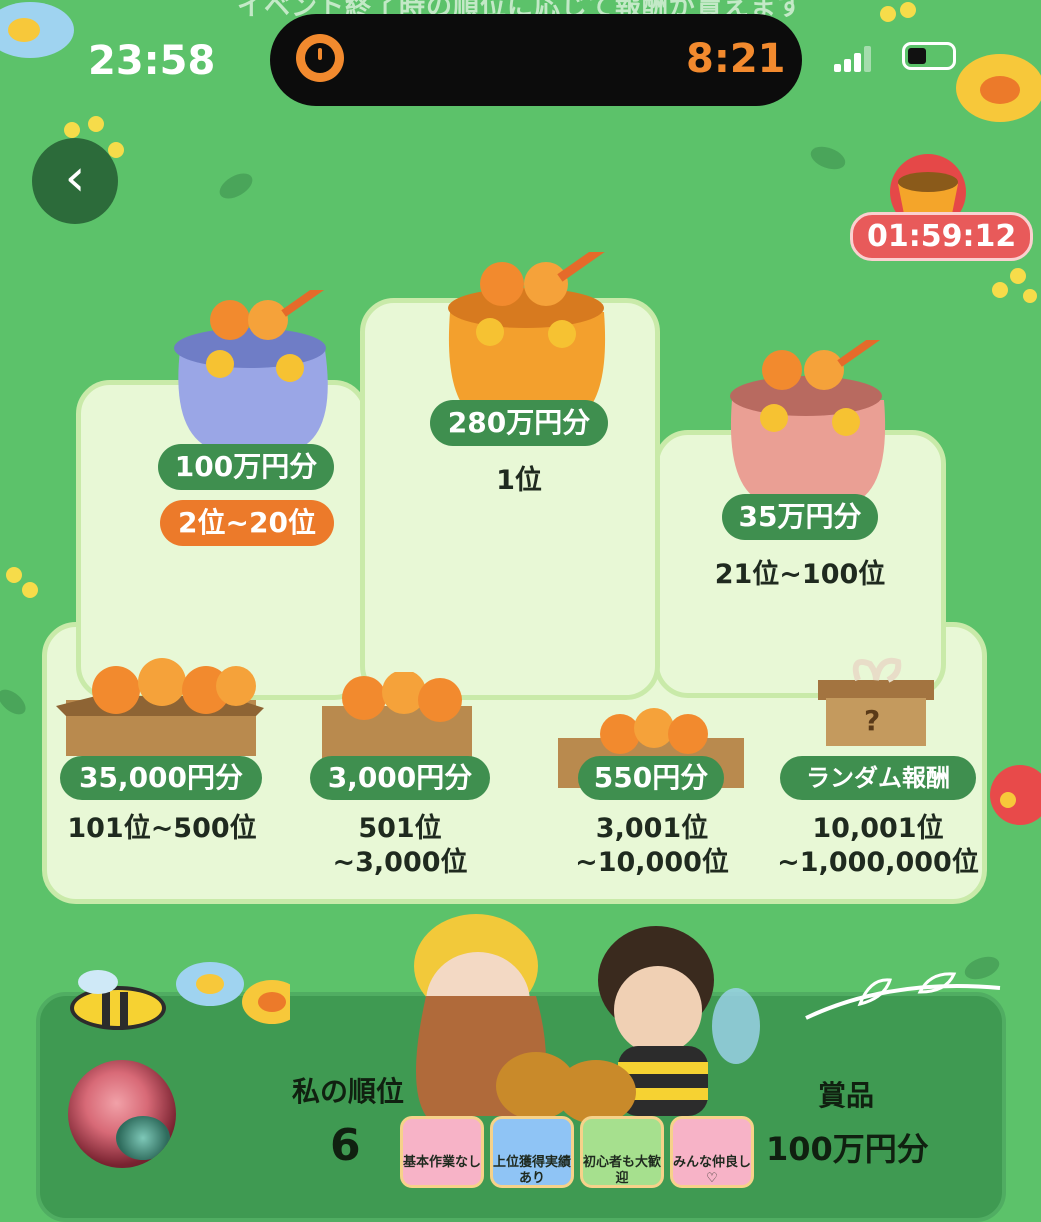  What do you see at coordinates (878, 828) in the screenshot?
I see `rank-tier-4-line1: 10,001位` at bounding box center [878, 828].